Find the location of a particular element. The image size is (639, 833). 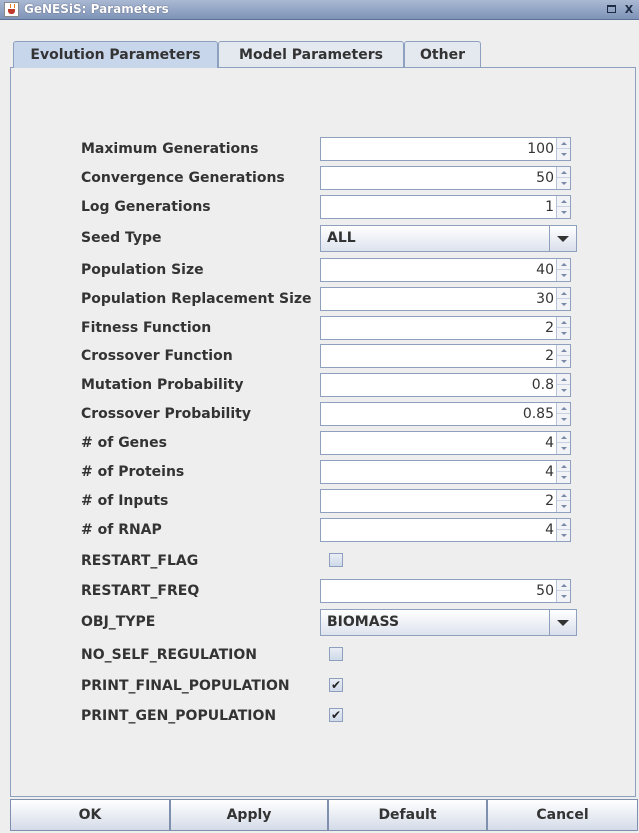

button-bar: OK Apply Default Cancel is located at coordinates (324, 815).